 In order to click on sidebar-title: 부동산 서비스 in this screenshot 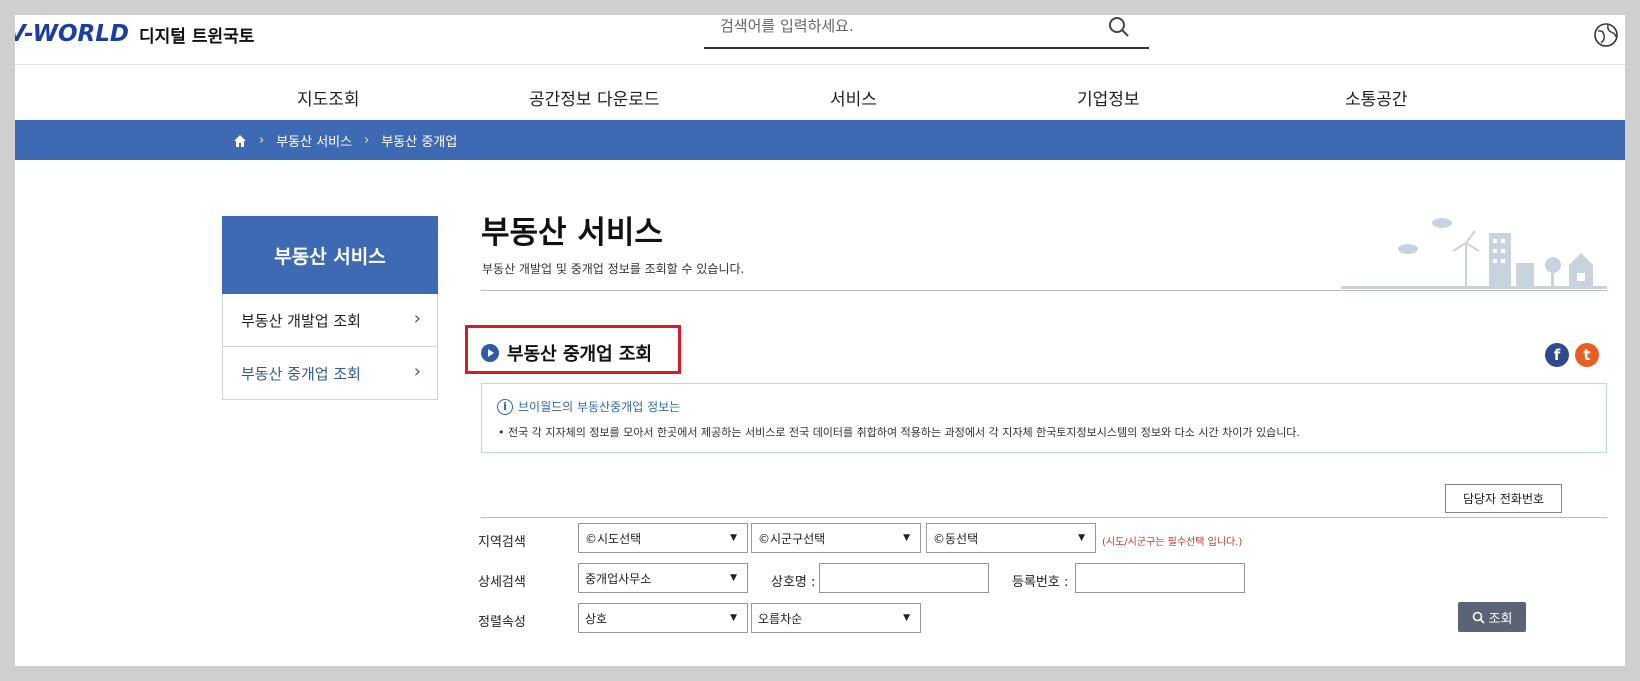, I will do `click(330, 255)`.